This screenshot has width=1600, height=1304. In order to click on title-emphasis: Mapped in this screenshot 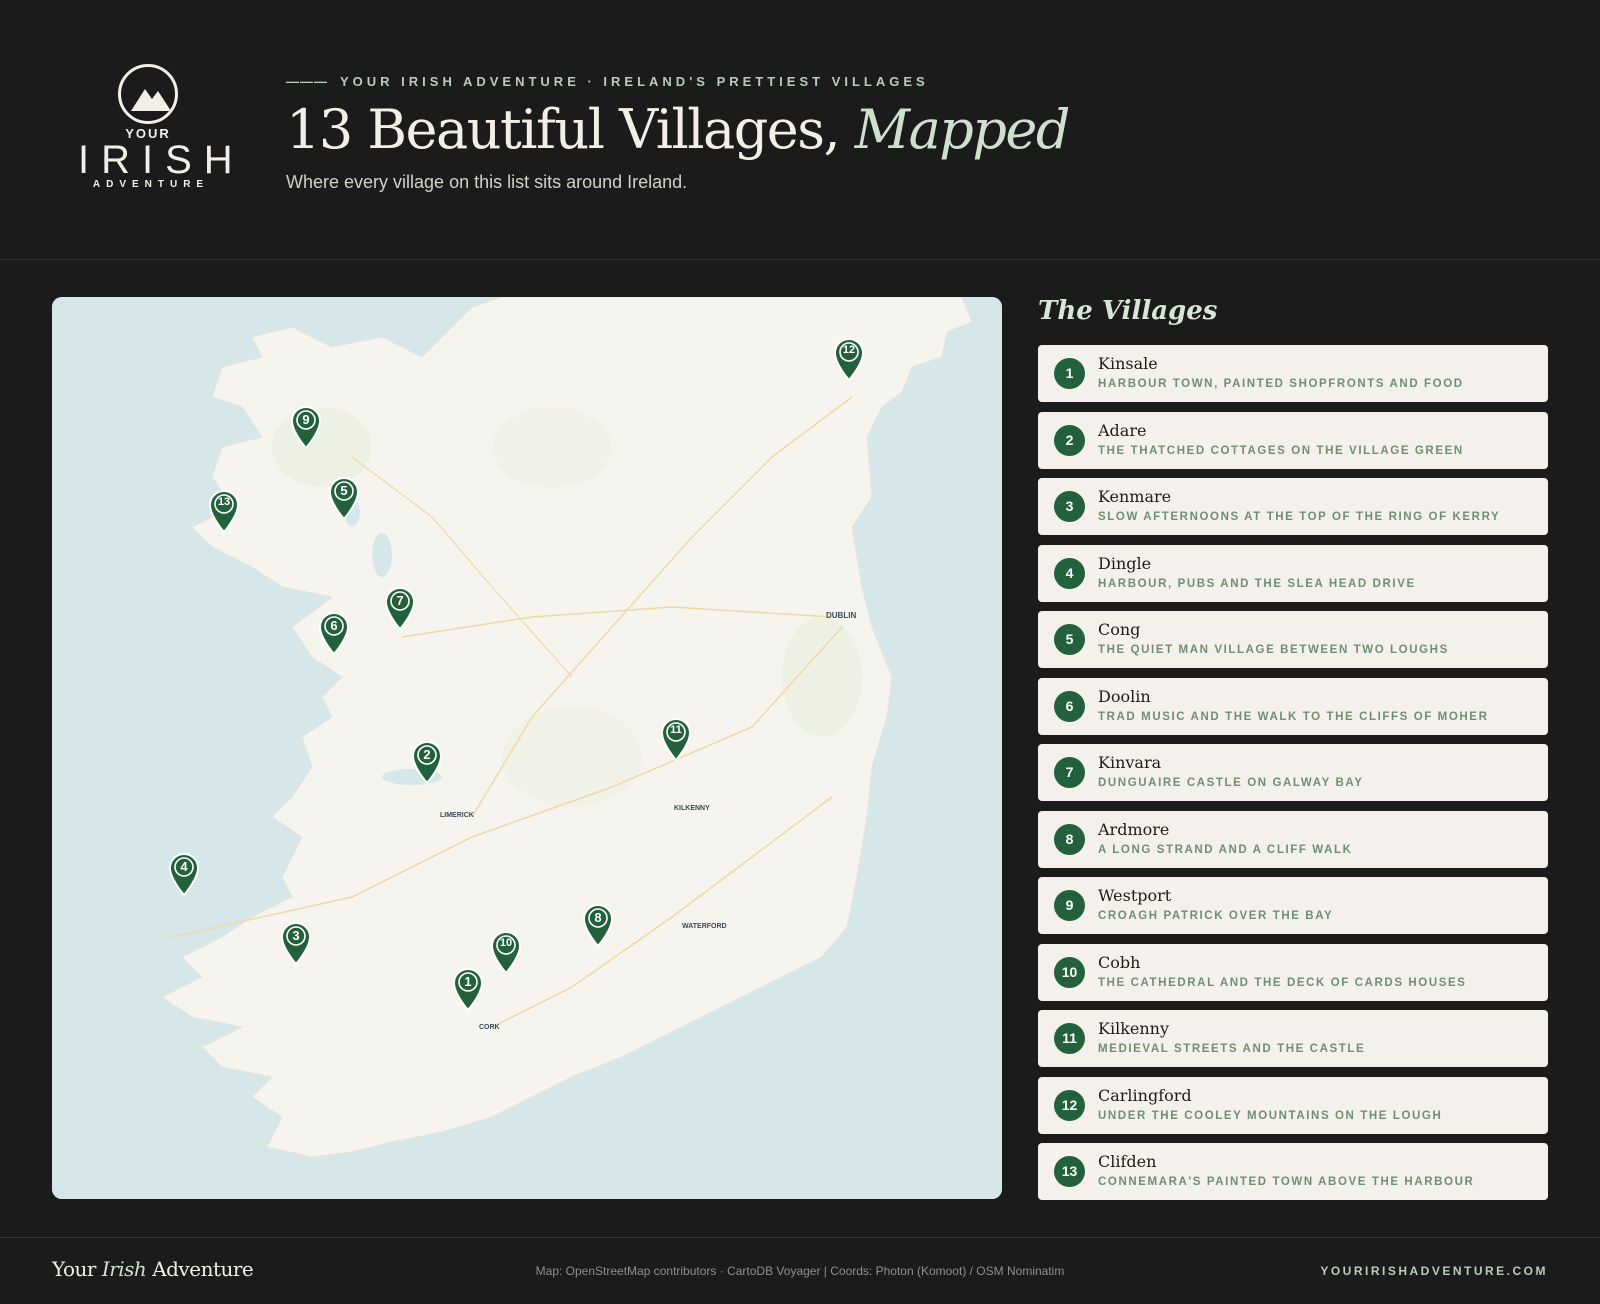, I will do `click(962, 129)`.